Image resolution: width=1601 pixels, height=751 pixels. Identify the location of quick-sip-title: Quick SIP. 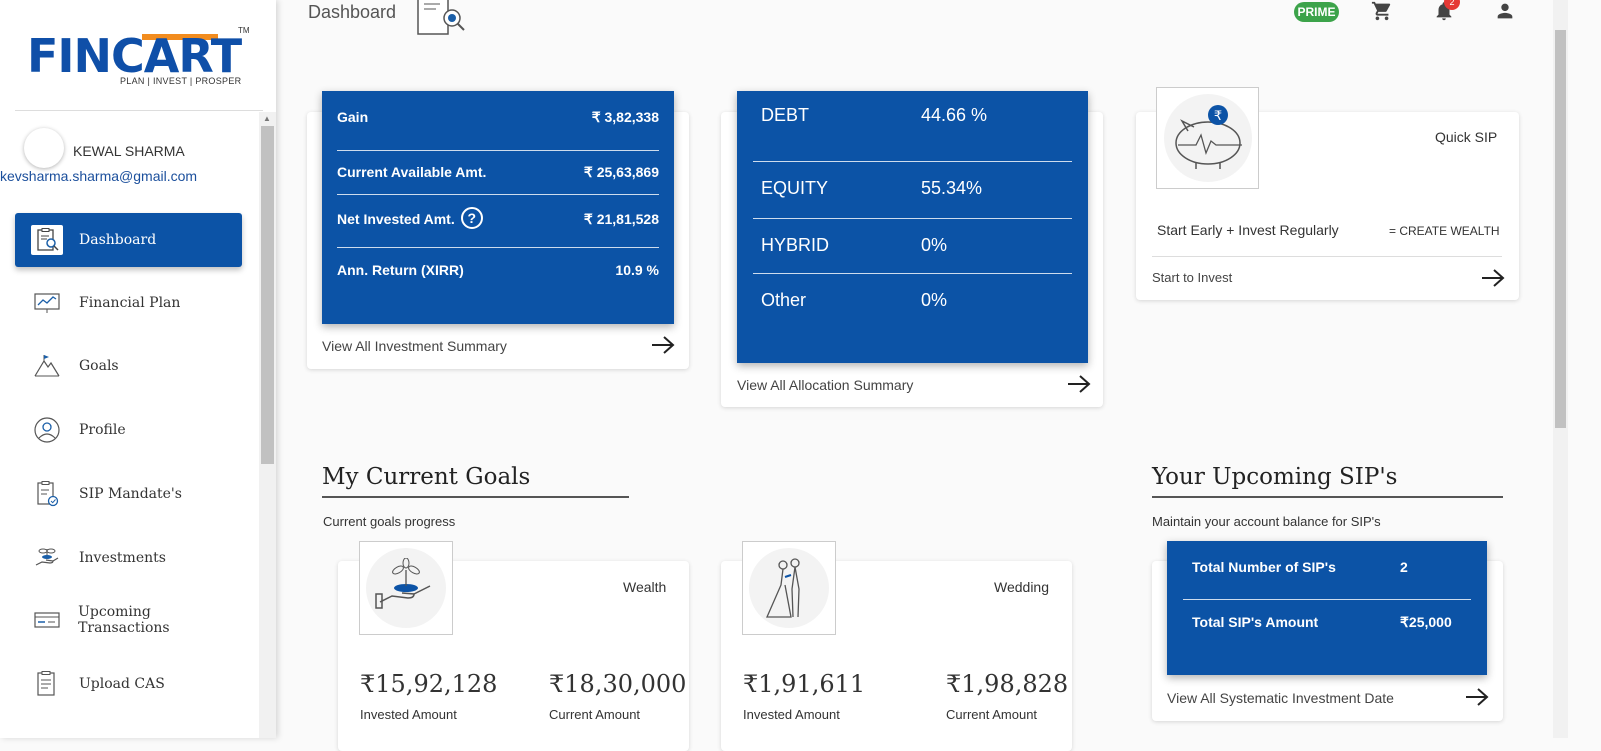
(1466, 137).